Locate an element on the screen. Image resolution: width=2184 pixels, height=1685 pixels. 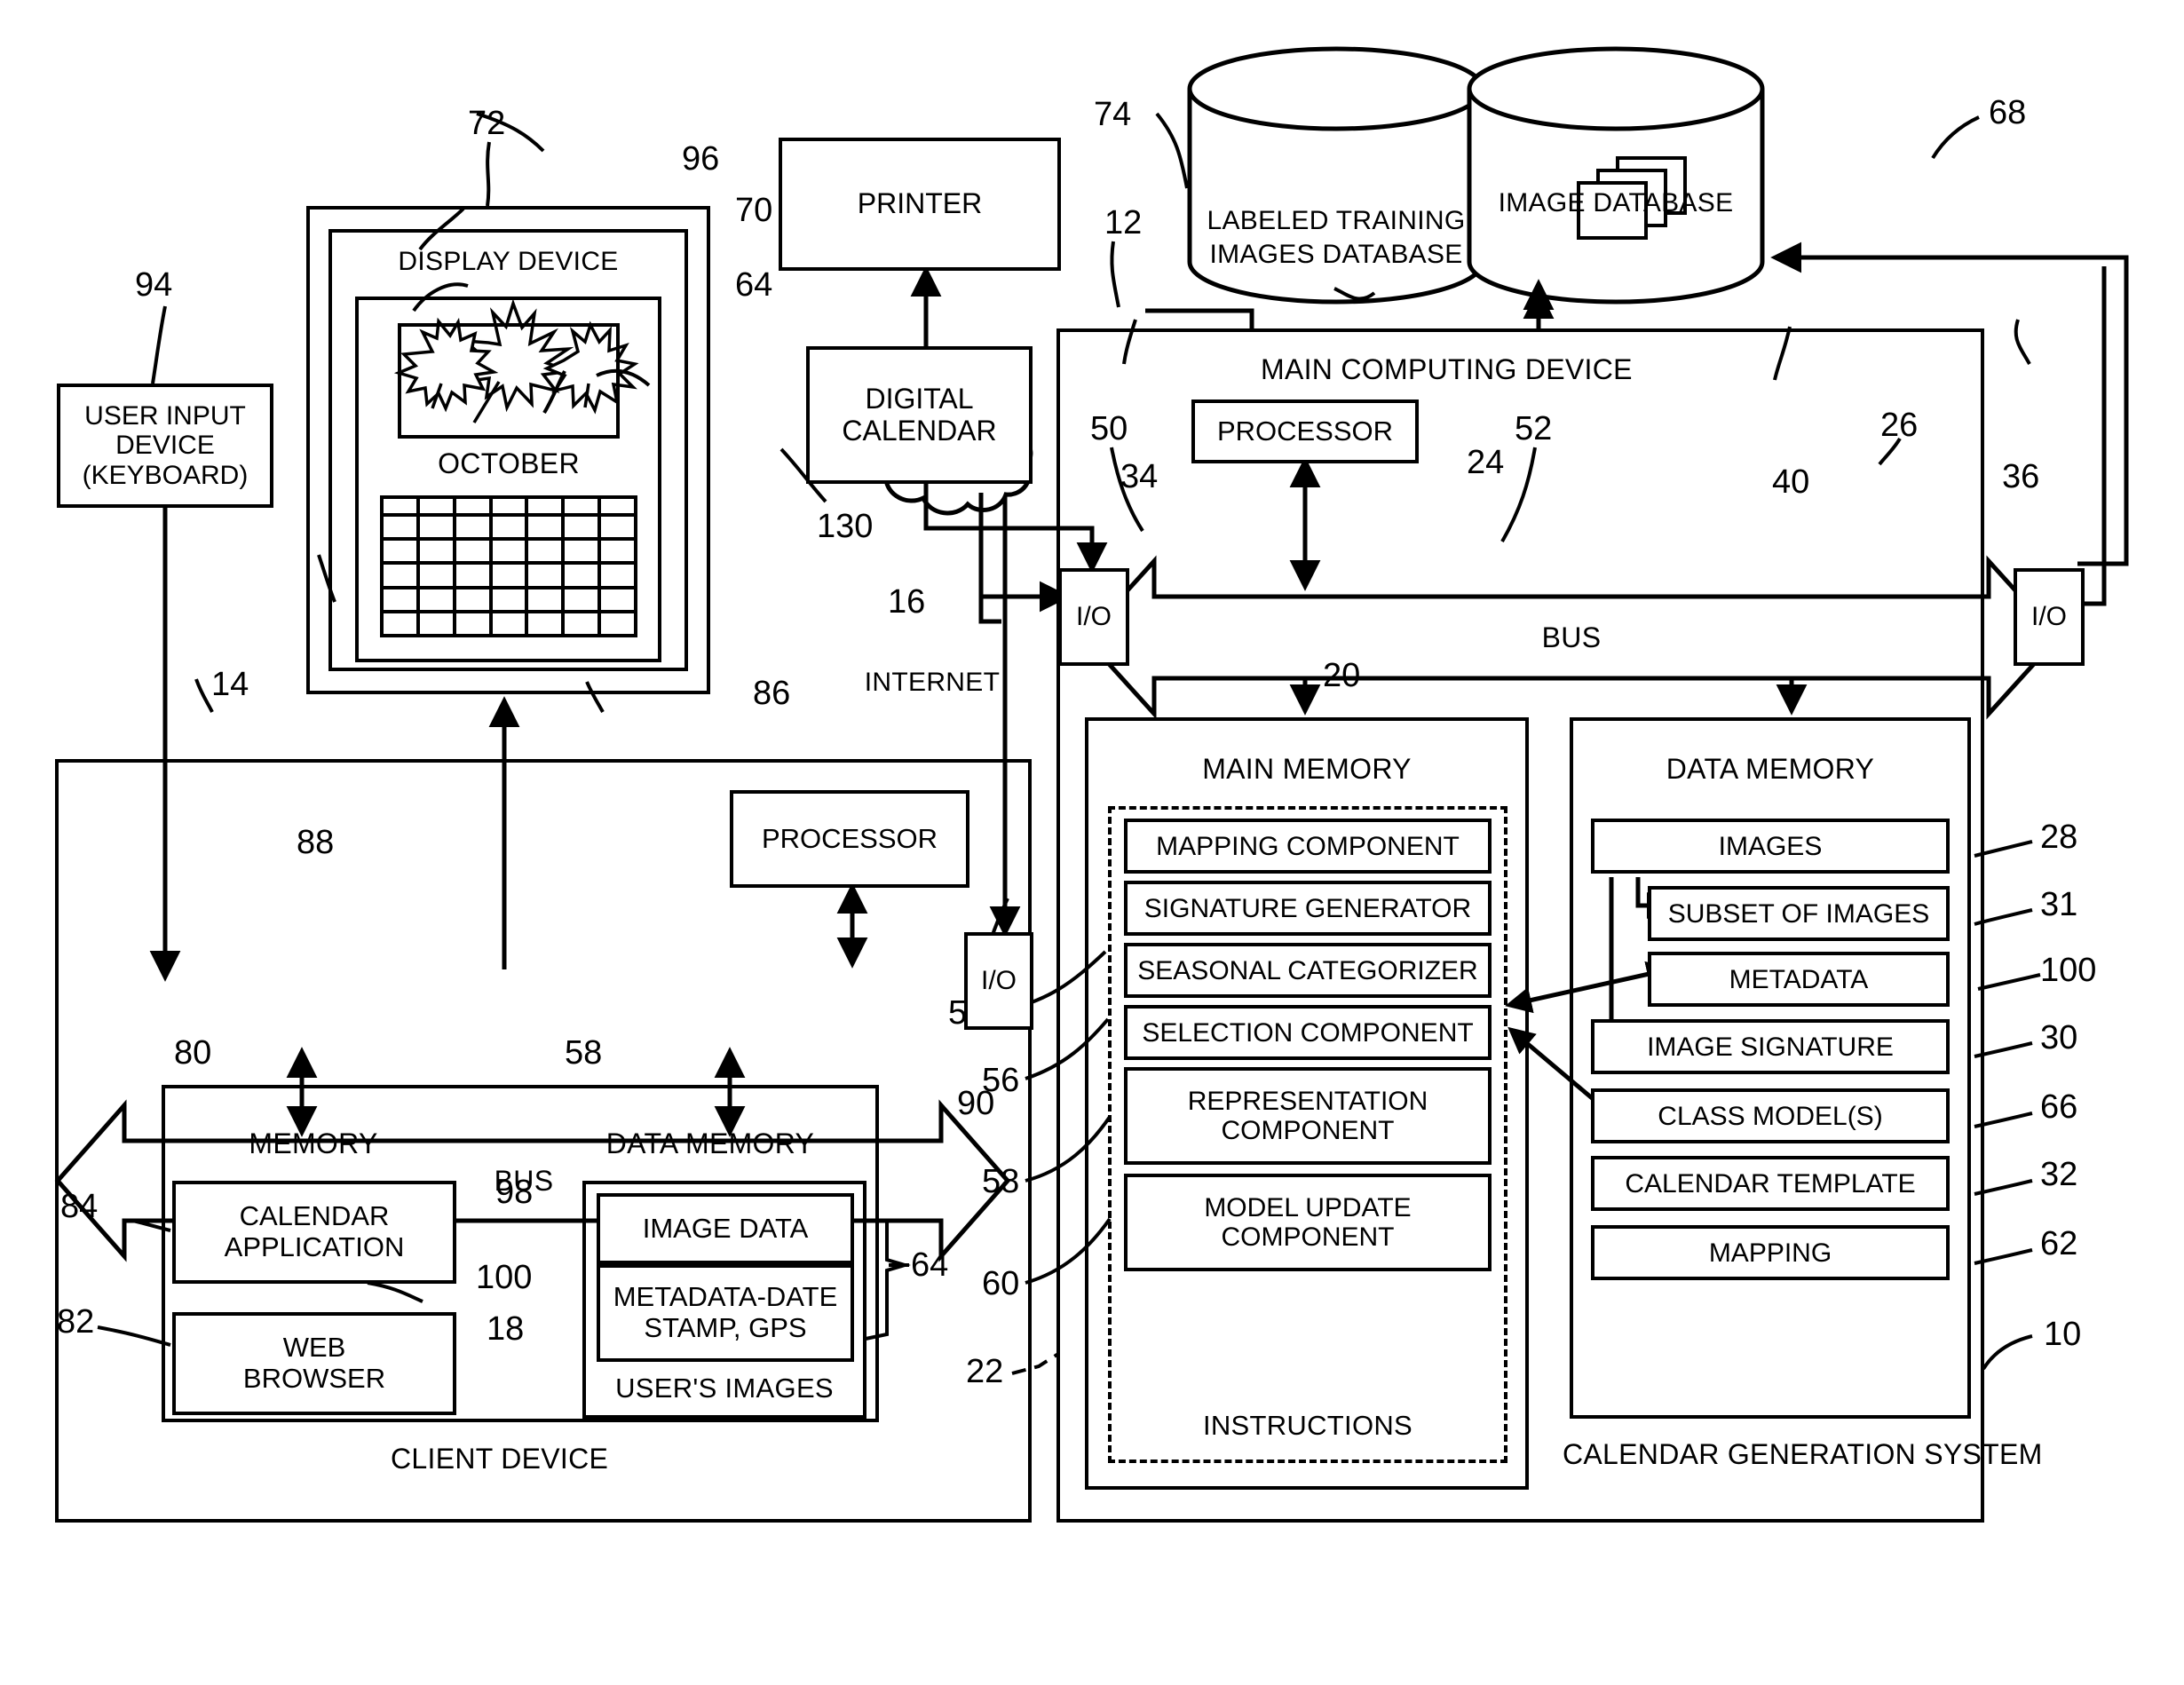
calendar-grid is located at coordinates (508, 566).